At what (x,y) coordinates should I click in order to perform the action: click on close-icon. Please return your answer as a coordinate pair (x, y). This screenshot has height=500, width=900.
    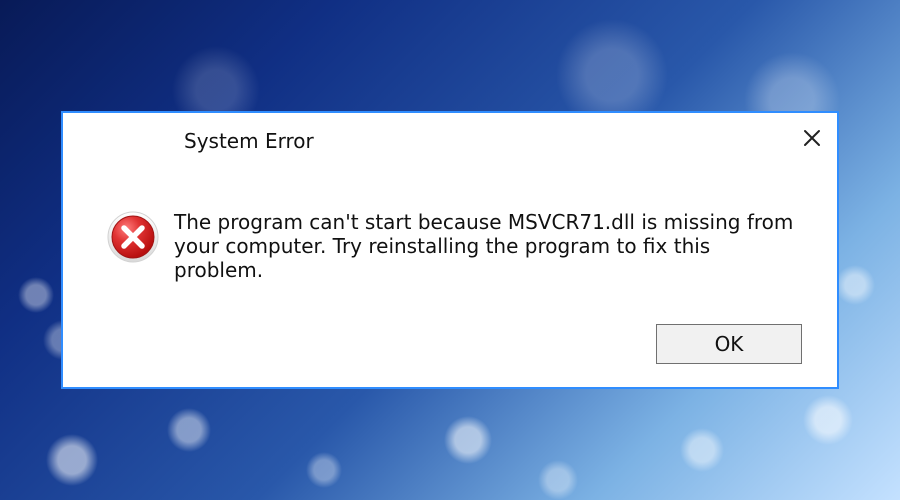
    Looking at the image, I should click on (812, 138).